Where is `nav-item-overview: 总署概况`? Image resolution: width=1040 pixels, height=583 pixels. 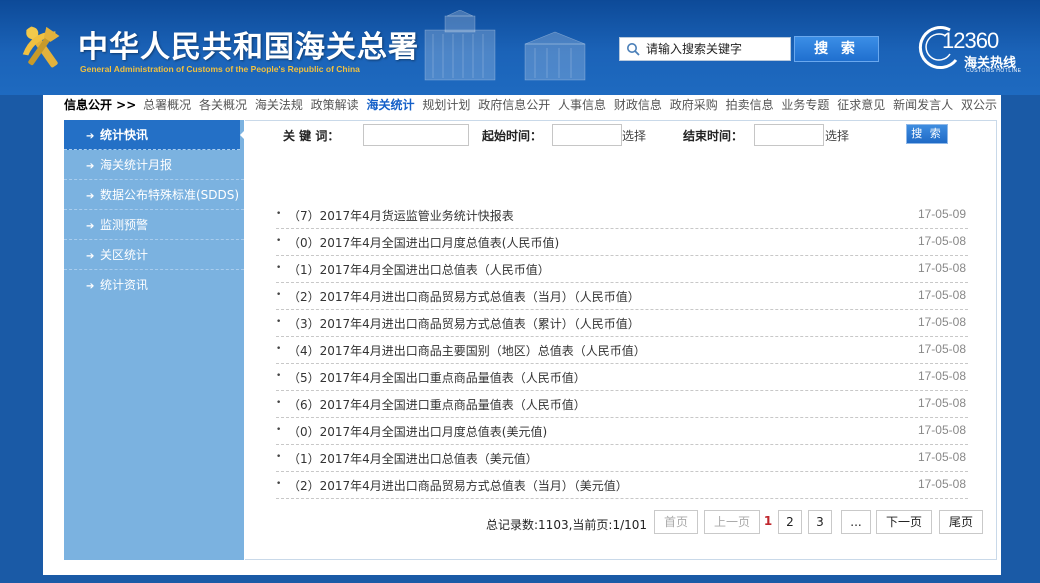 nav-item-overview: 总署概况 is located at coordinates (167, 104).